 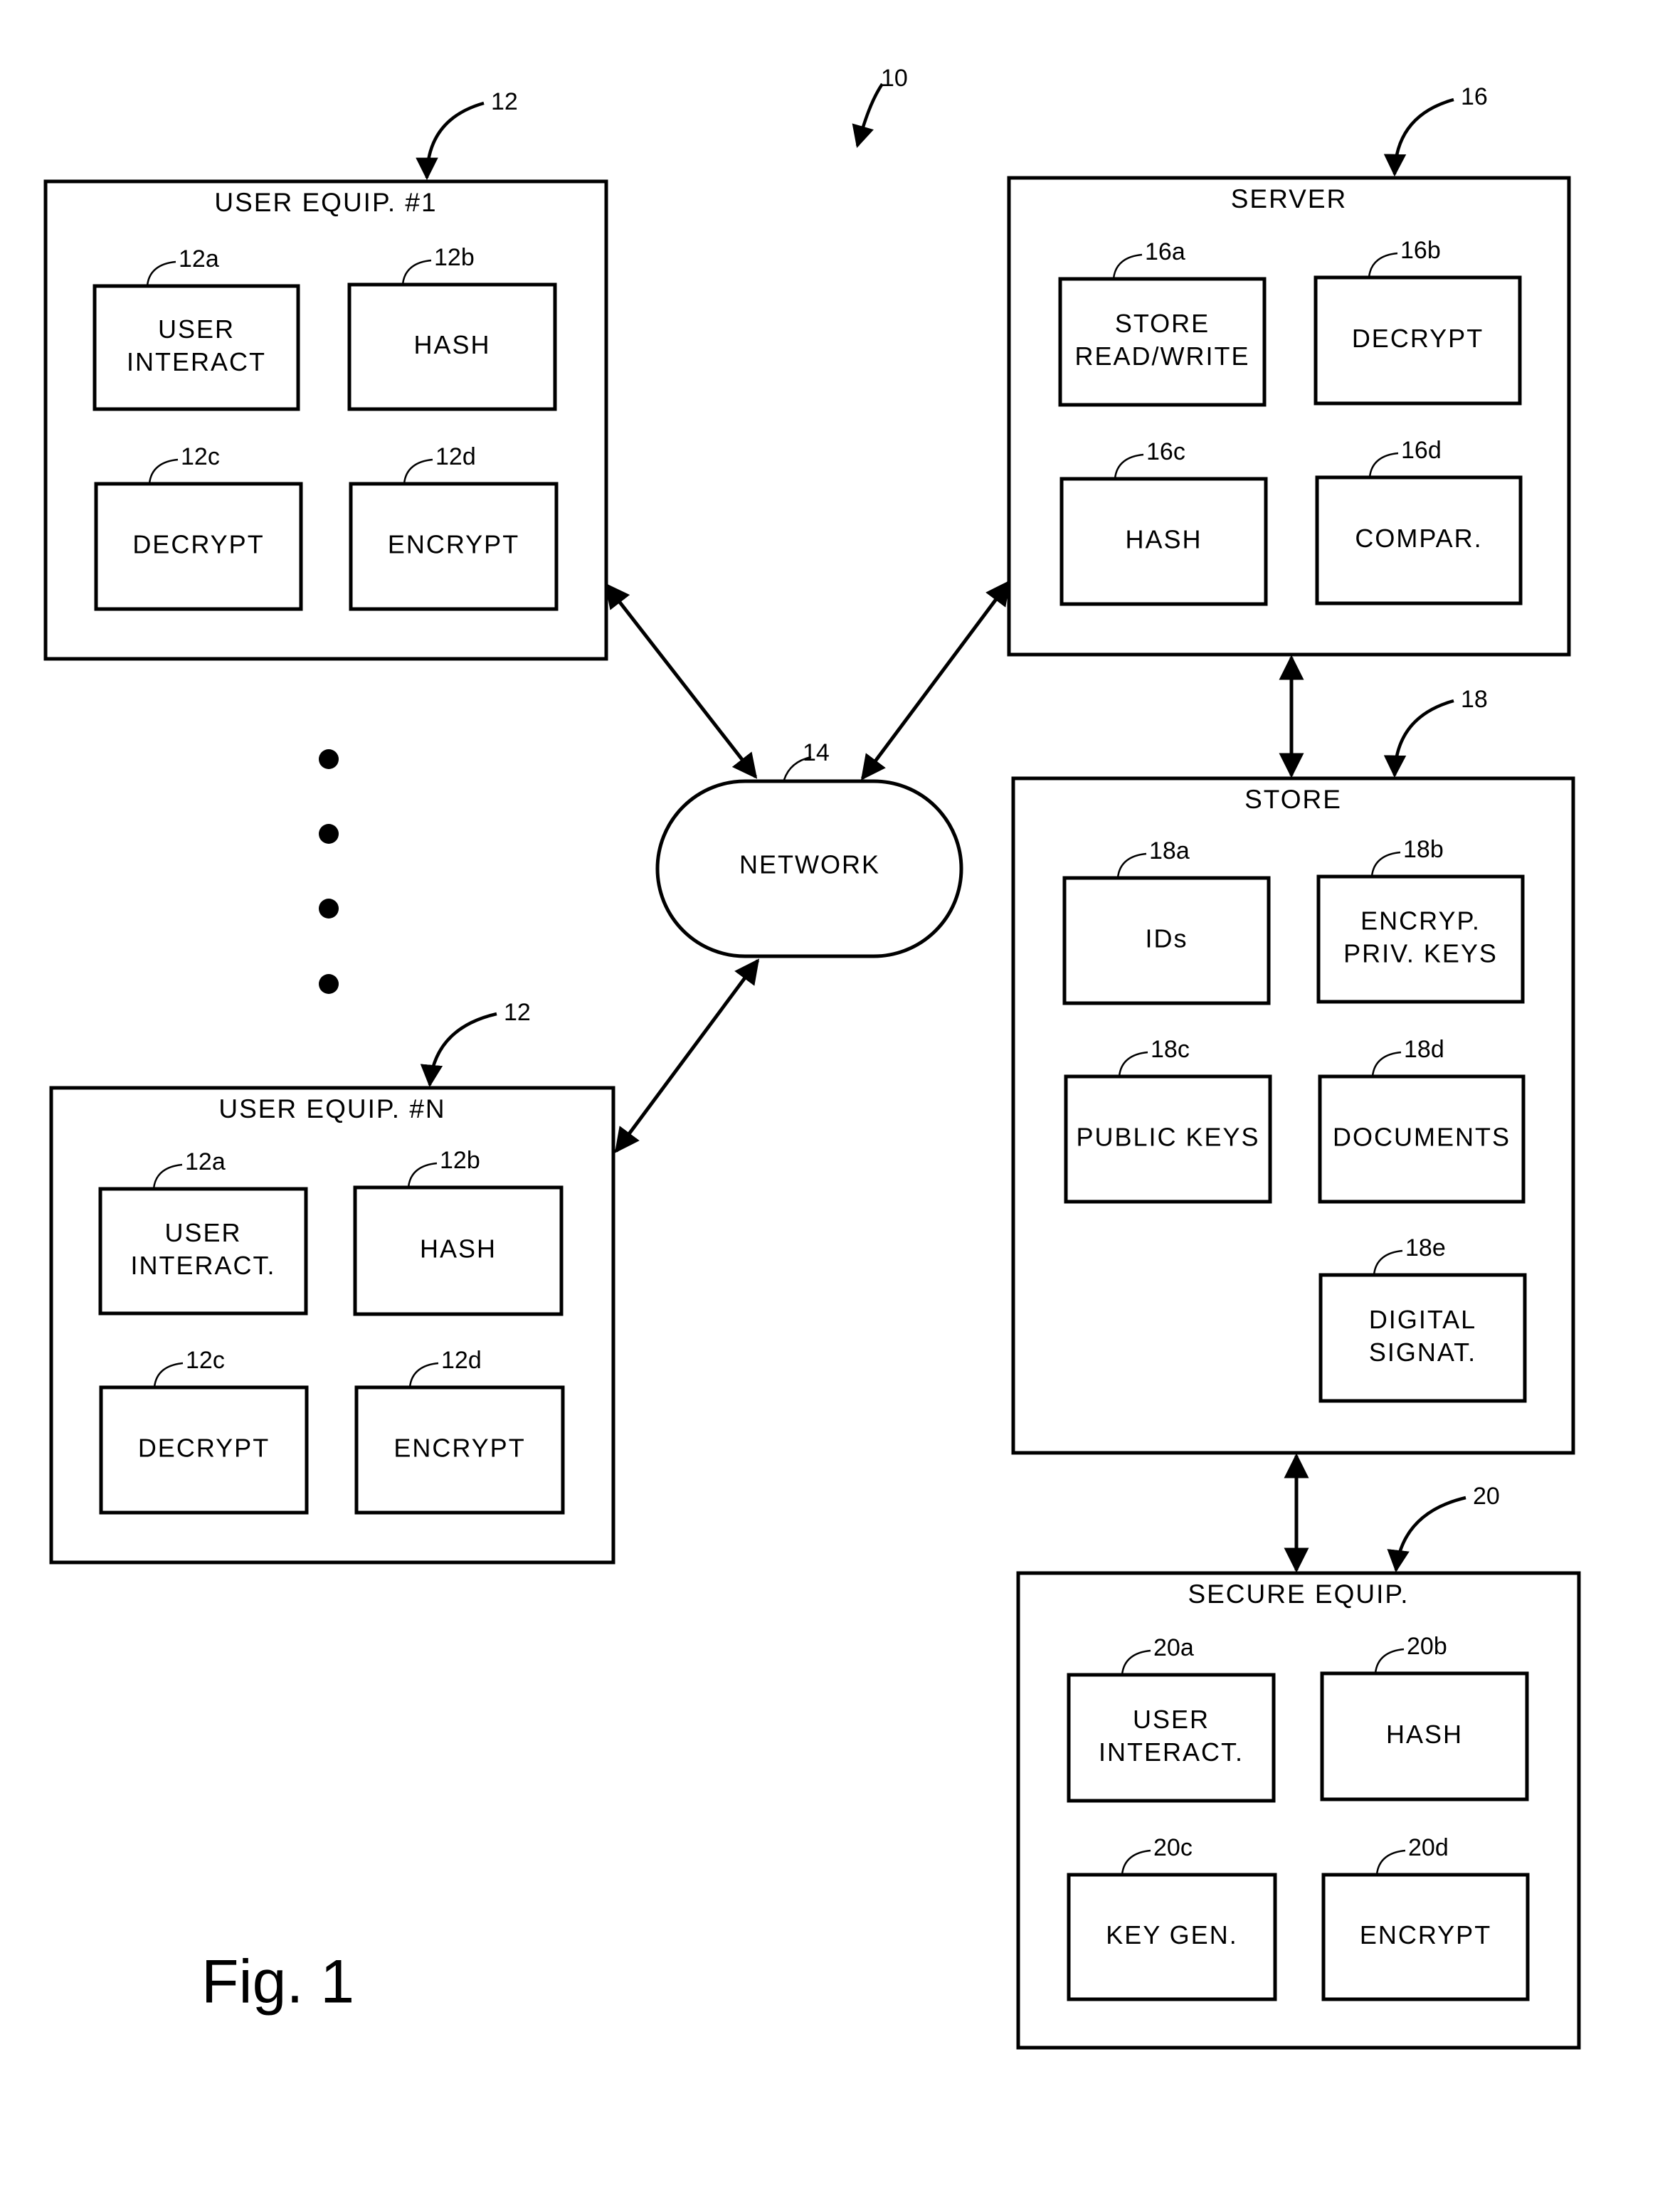 What do you see at coordinates (1298, 1594) in the screenshot?
I see `secure-equip-title: SECURE EQUIP.` at bounding box center [1298, 1594].